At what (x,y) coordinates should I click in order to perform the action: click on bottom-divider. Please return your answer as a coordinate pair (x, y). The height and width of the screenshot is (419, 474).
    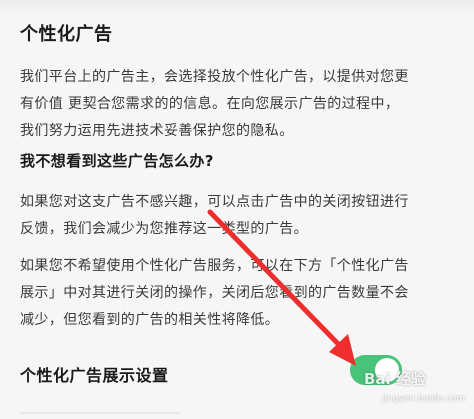
    Looking at the image, I should click on (100, 413).